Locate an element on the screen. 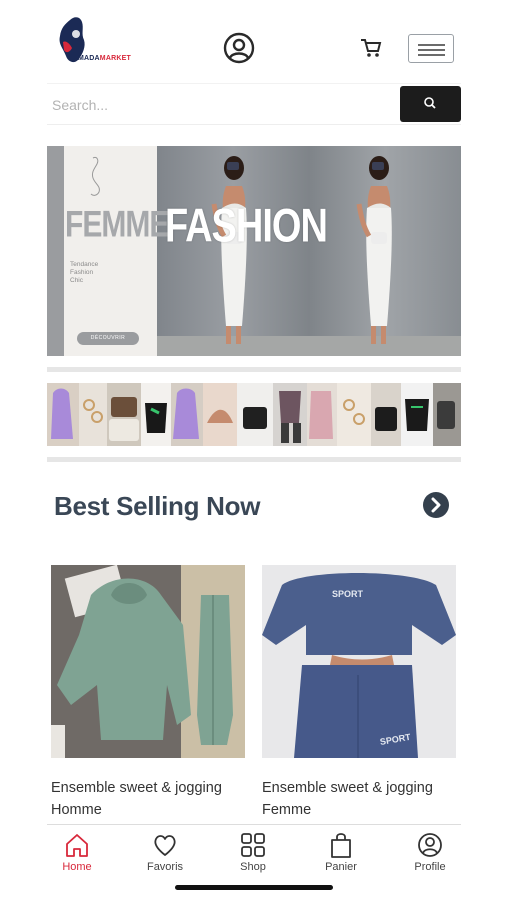 The width and height of the screenshot is (507, 900). chevron-right-circle-icon is located at coordinates (436, 505).